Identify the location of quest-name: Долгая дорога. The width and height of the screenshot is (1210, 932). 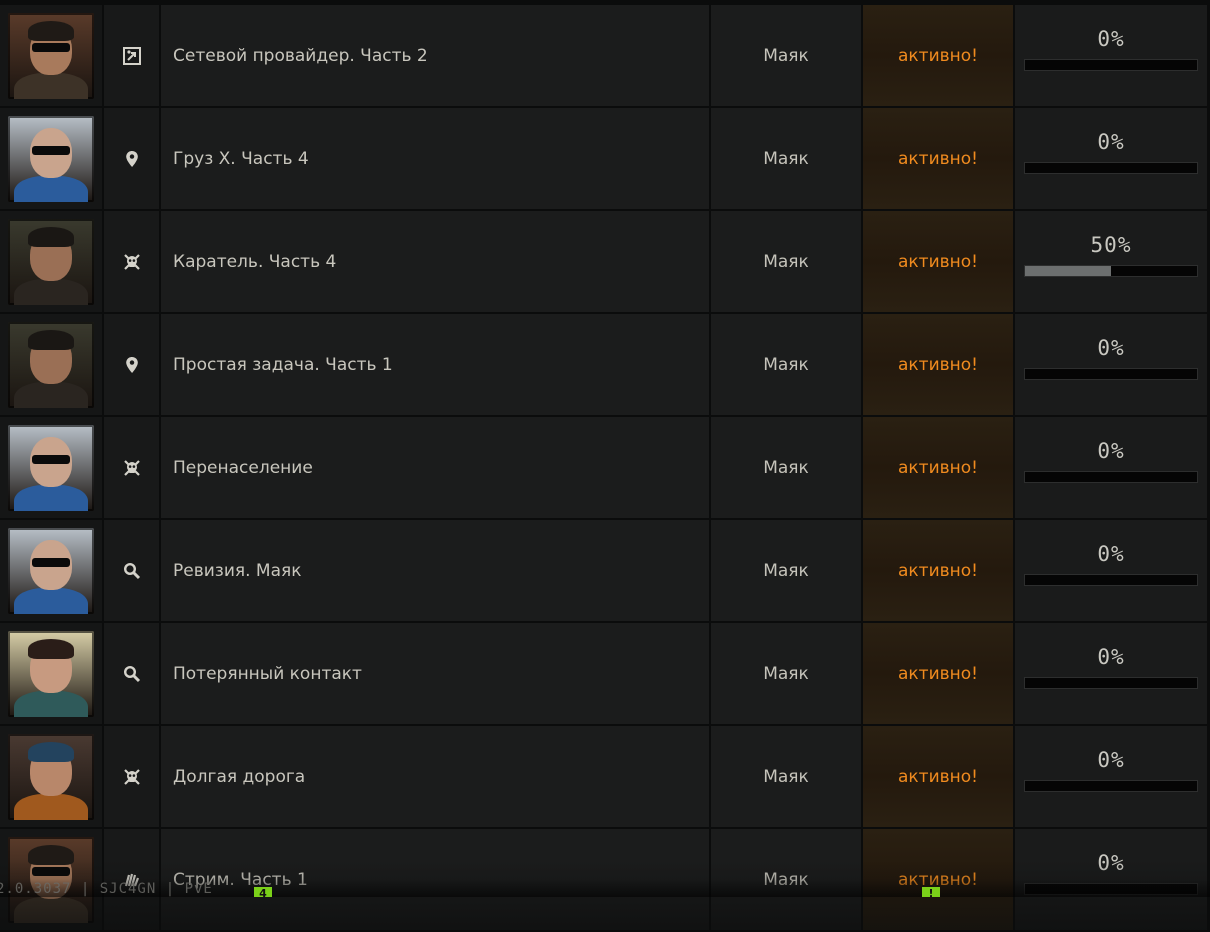
(435, 776).